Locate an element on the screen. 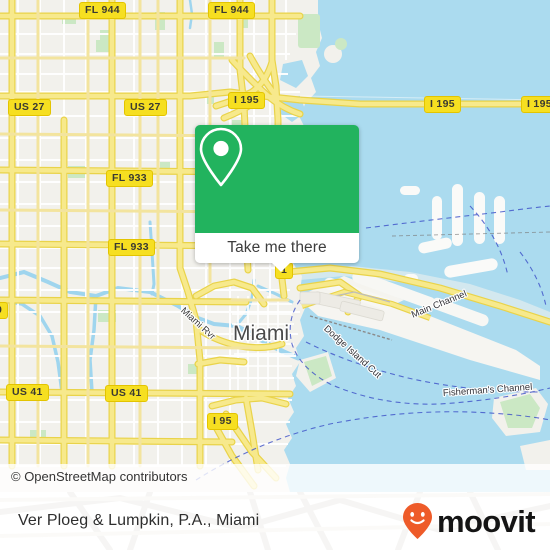 The width and height of the screenshot is (550, 550). city-label-miami: Miami is located at coordinates (261, 333).